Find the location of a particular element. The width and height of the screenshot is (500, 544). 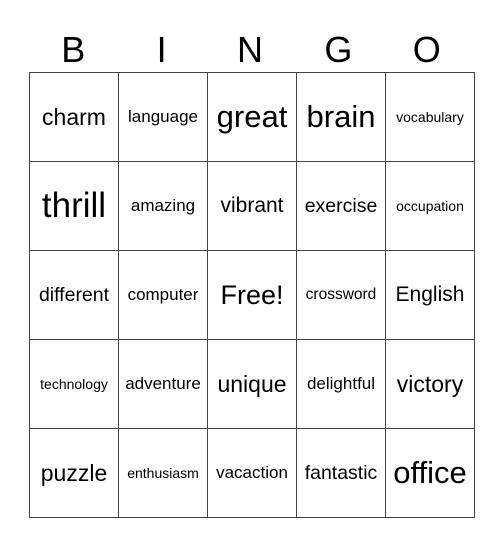

bingo-cell: amazing is located at coordinates (163, 206).